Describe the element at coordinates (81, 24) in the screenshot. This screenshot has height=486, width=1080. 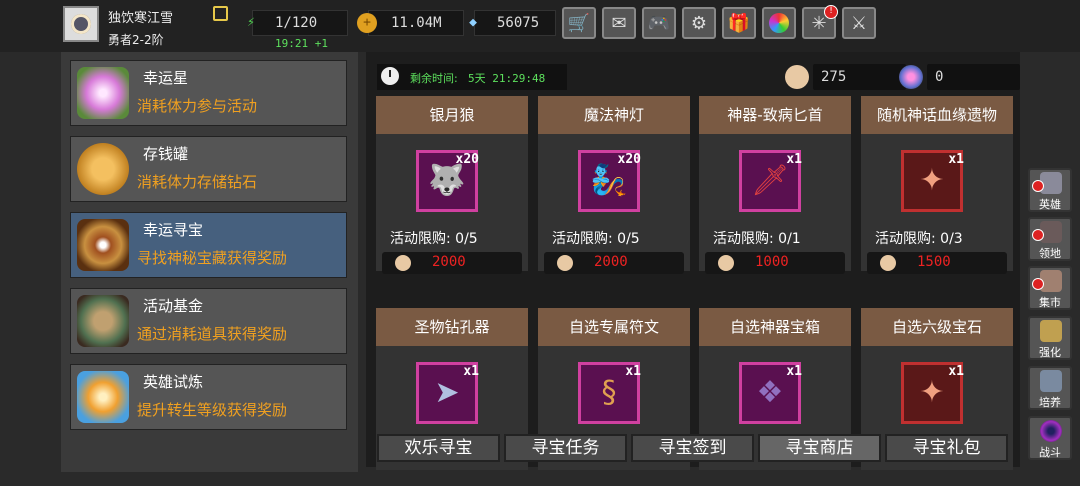
I see `avatar` at that location.